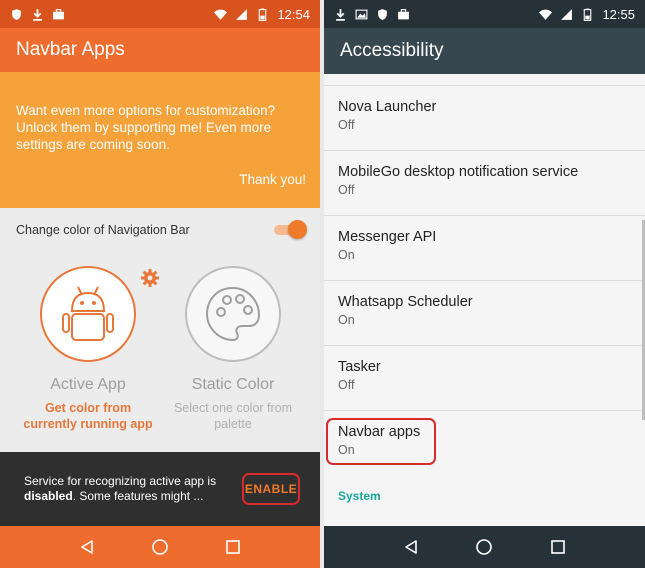  What do you see at coordinates (484, 14) in the screenshot?
I see `status-bar: 12:55` at bounding box center [484, 14].